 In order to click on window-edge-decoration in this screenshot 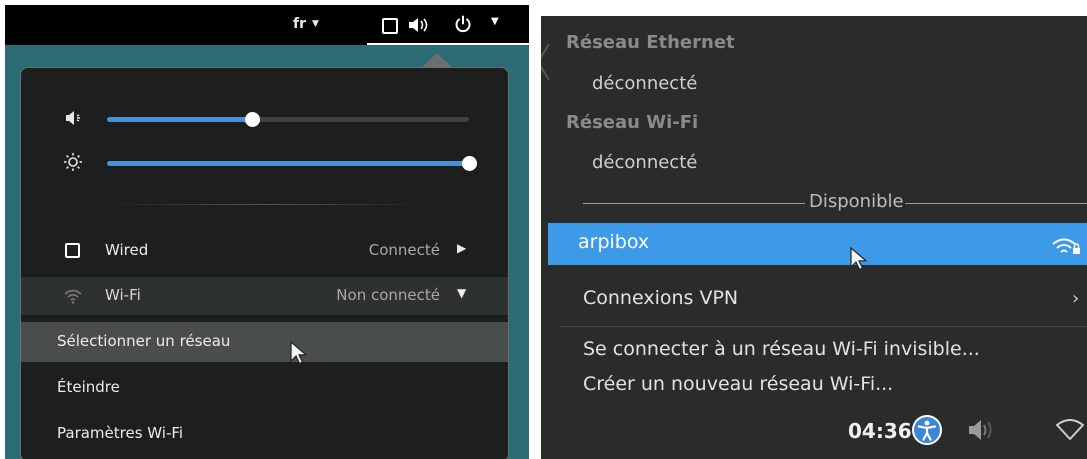, I will do `click(545, 62)`.